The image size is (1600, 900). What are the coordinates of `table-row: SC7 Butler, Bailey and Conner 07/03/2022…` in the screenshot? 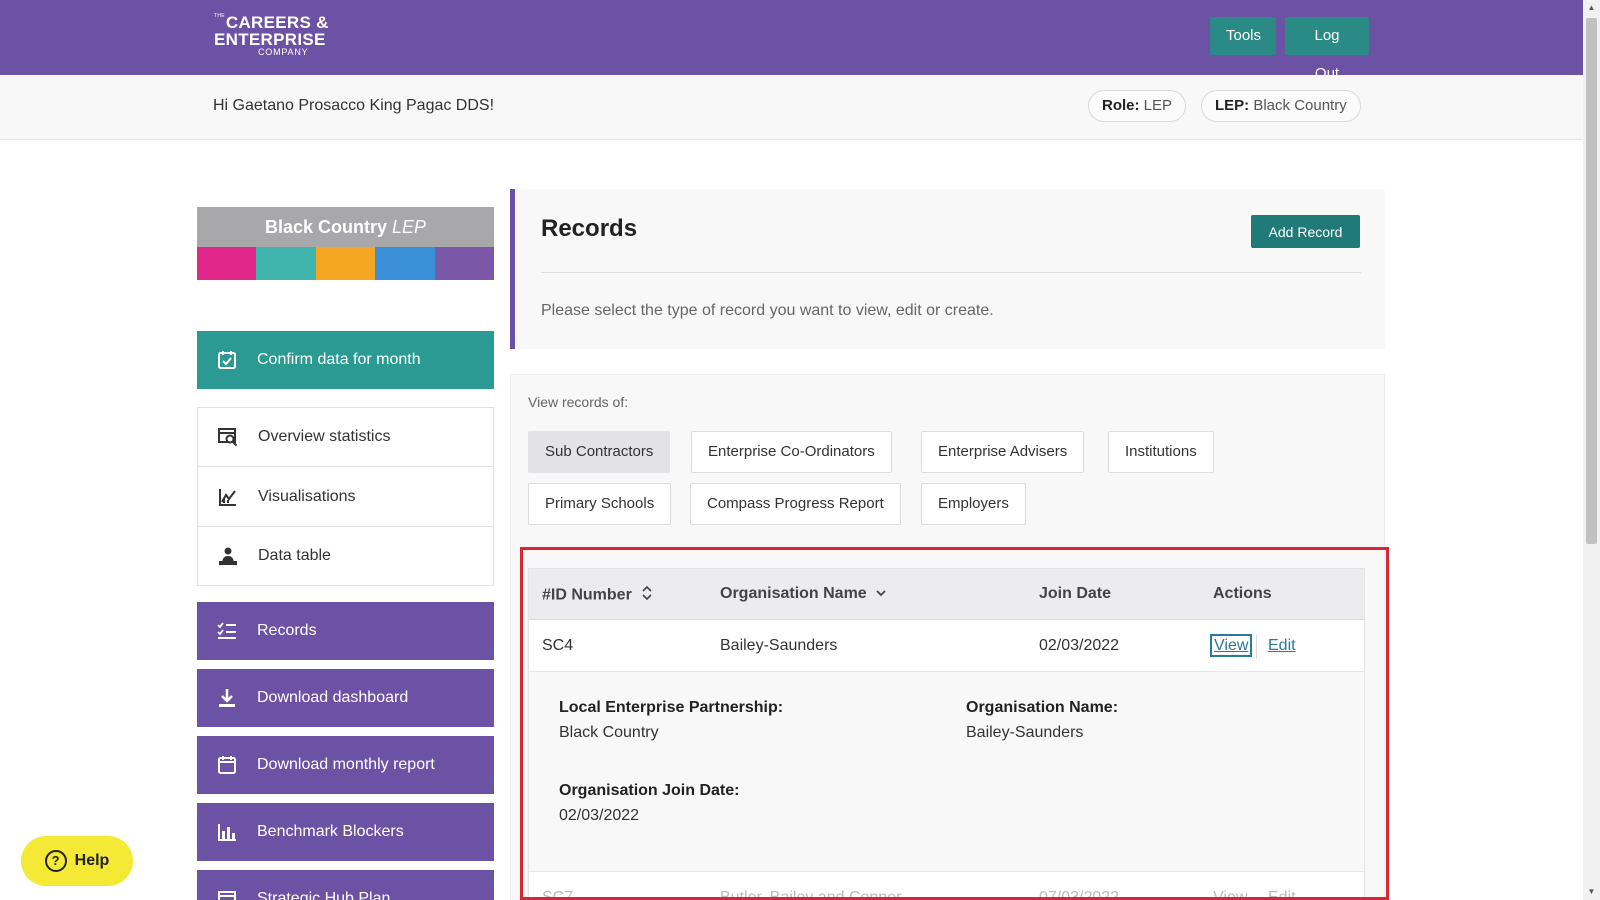 It's located at (946, 886).